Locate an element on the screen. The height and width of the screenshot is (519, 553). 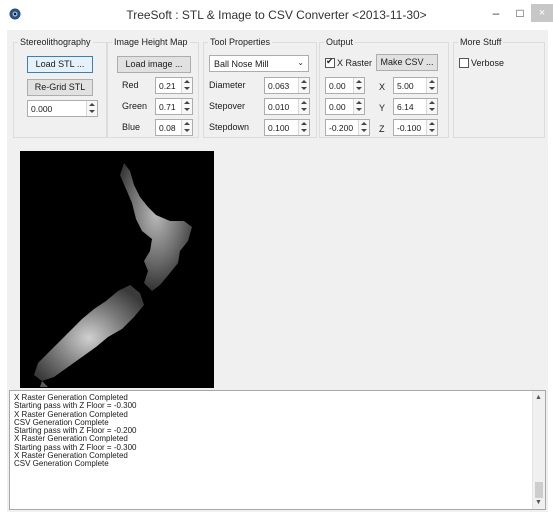
z-spinner: -0.100 is located at coordinates (415, 127).